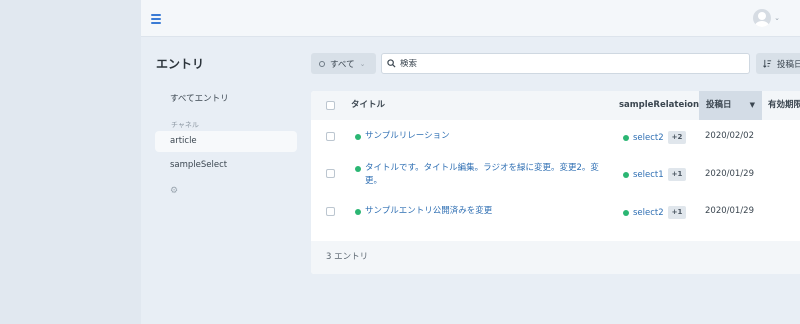 The width and height of the screenshot is (800, 324). What do you see at coordinates (226, 165) in the screenshot?
I see `sidebar-item-sampleselect: sampleSelect` at bounding box center [226, 165].